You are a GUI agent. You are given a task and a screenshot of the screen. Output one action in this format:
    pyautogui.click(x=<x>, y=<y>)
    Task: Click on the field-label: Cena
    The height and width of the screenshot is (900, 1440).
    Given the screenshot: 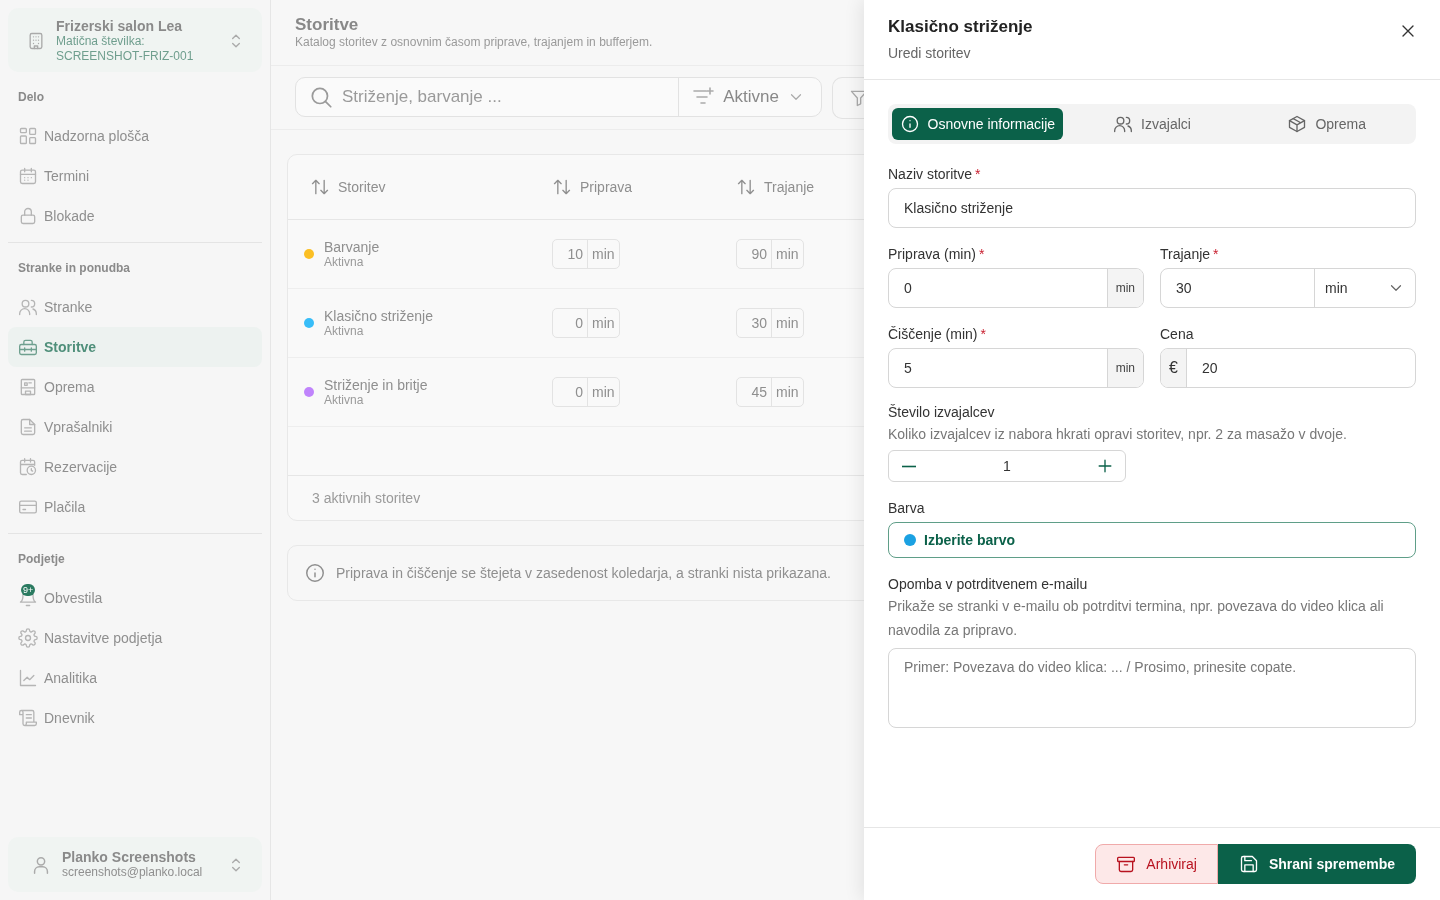 What is the action you would take?
    pyautogui.click(x=1177, y=334)
    